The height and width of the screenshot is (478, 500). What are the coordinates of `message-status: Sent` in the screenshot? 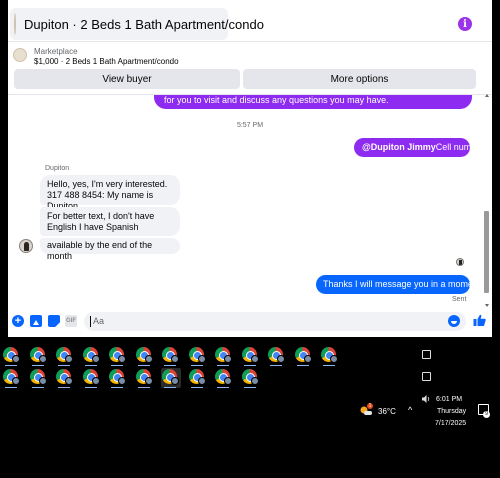 It's located at (459, 299).